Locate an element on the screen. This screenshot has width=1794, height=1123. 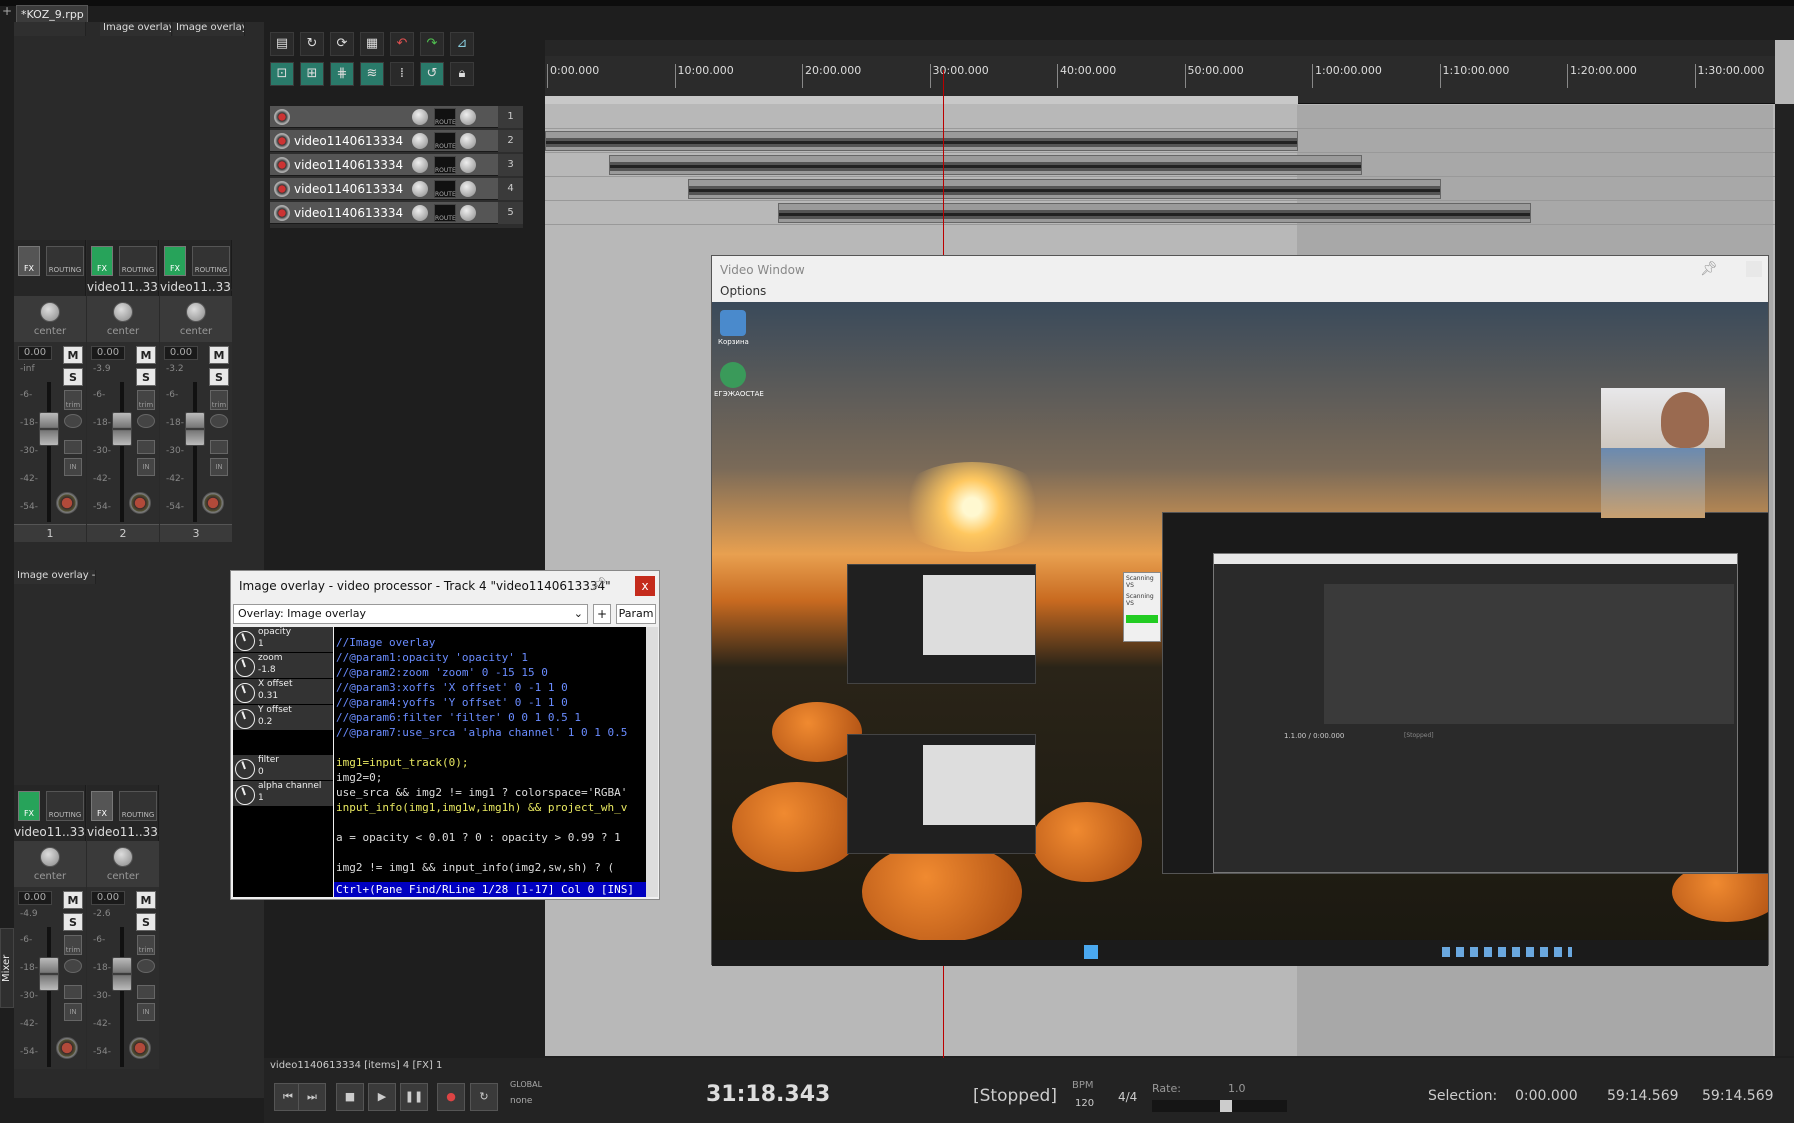
track-row: ROUTE 1 is located at coordinates (396, 117).